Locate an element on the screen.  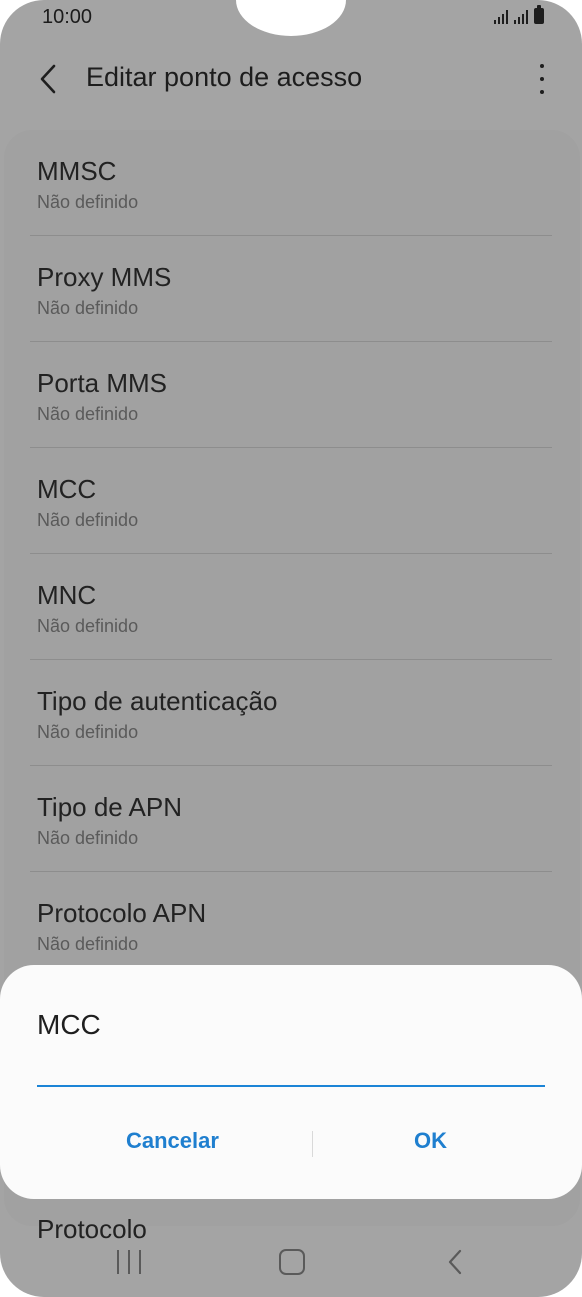
setting-label: Tipo de autenticação is located at coordinates (157, 701).